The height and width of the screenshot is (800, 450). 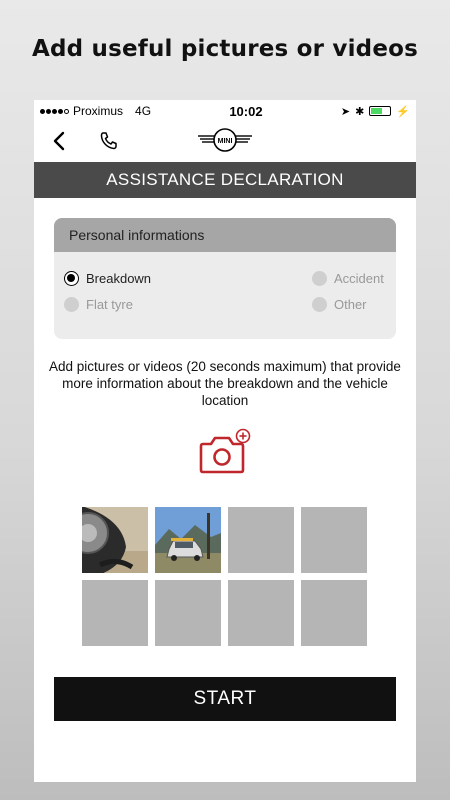 What do you see at coordinates (109, 304) in the screenshot?
I see `radio-label: Flat tyre` at bounding box center [109, 304].